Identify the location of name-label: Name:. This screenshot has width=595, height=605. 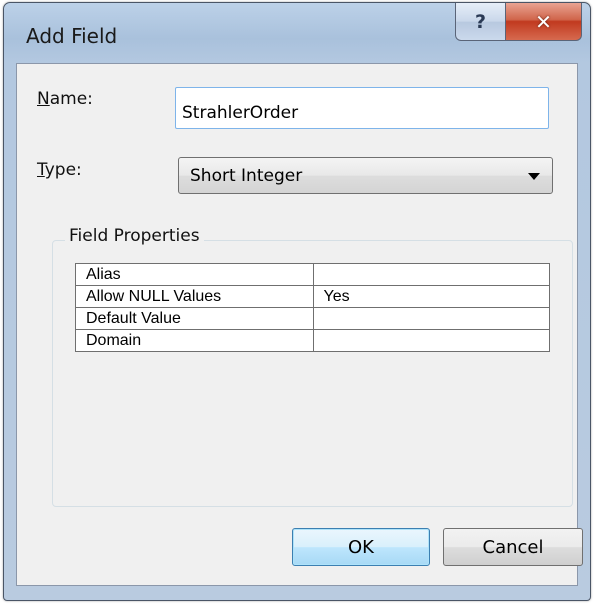
(65, 99).